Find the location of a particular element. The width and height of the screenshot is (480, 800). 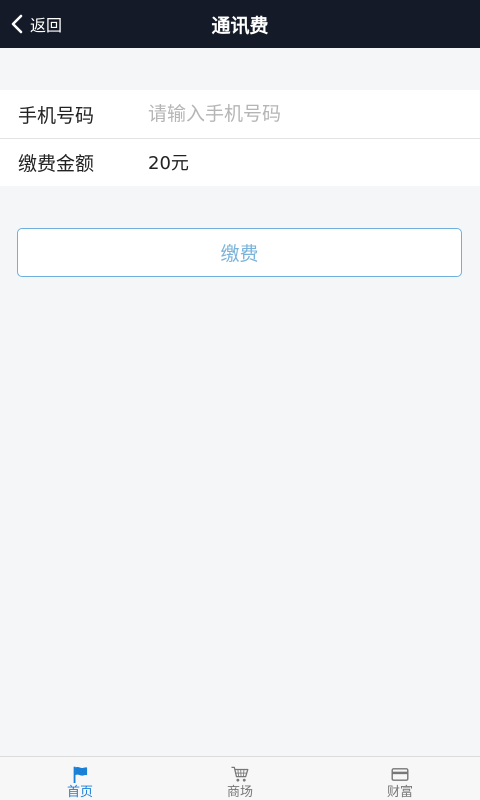

phone-number-input is located at coordinates (298, 114).